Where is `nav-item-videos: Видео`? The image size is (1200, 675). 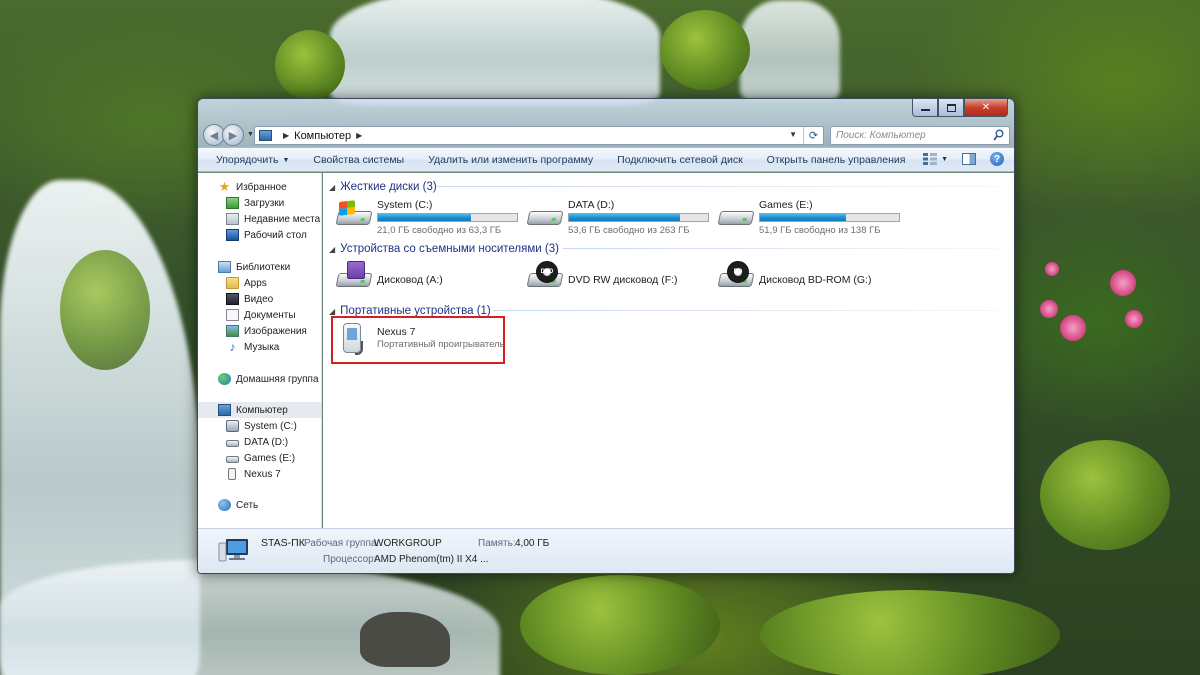 nav-item-videos: Видео is located at coordinates (259, 299).